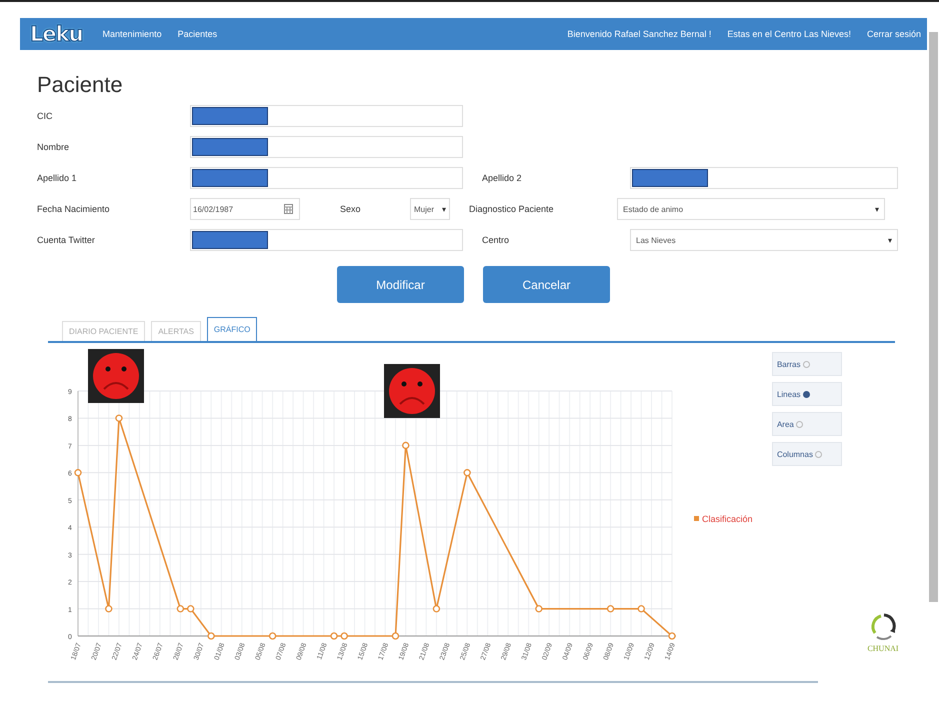  What do you see at coordinates (53, 147) in the screenshot?
I see `field-label: Nombre` at bounding box center [53, 147].